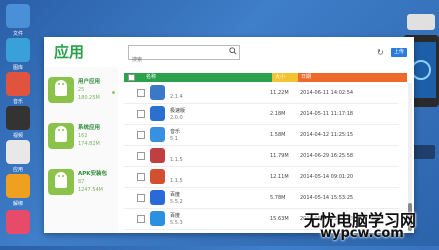 The height and width of the screenshot is (250, 439). Describe the element at coordinates (176, 97) in the screenshot. I see `app-version: 2.1.4` at that location.